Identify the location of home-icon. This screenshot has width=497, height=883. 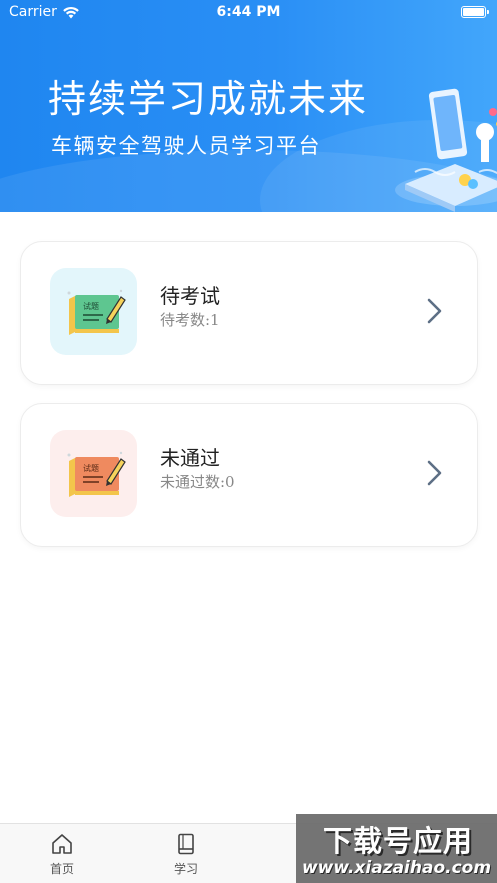
(62, 844).